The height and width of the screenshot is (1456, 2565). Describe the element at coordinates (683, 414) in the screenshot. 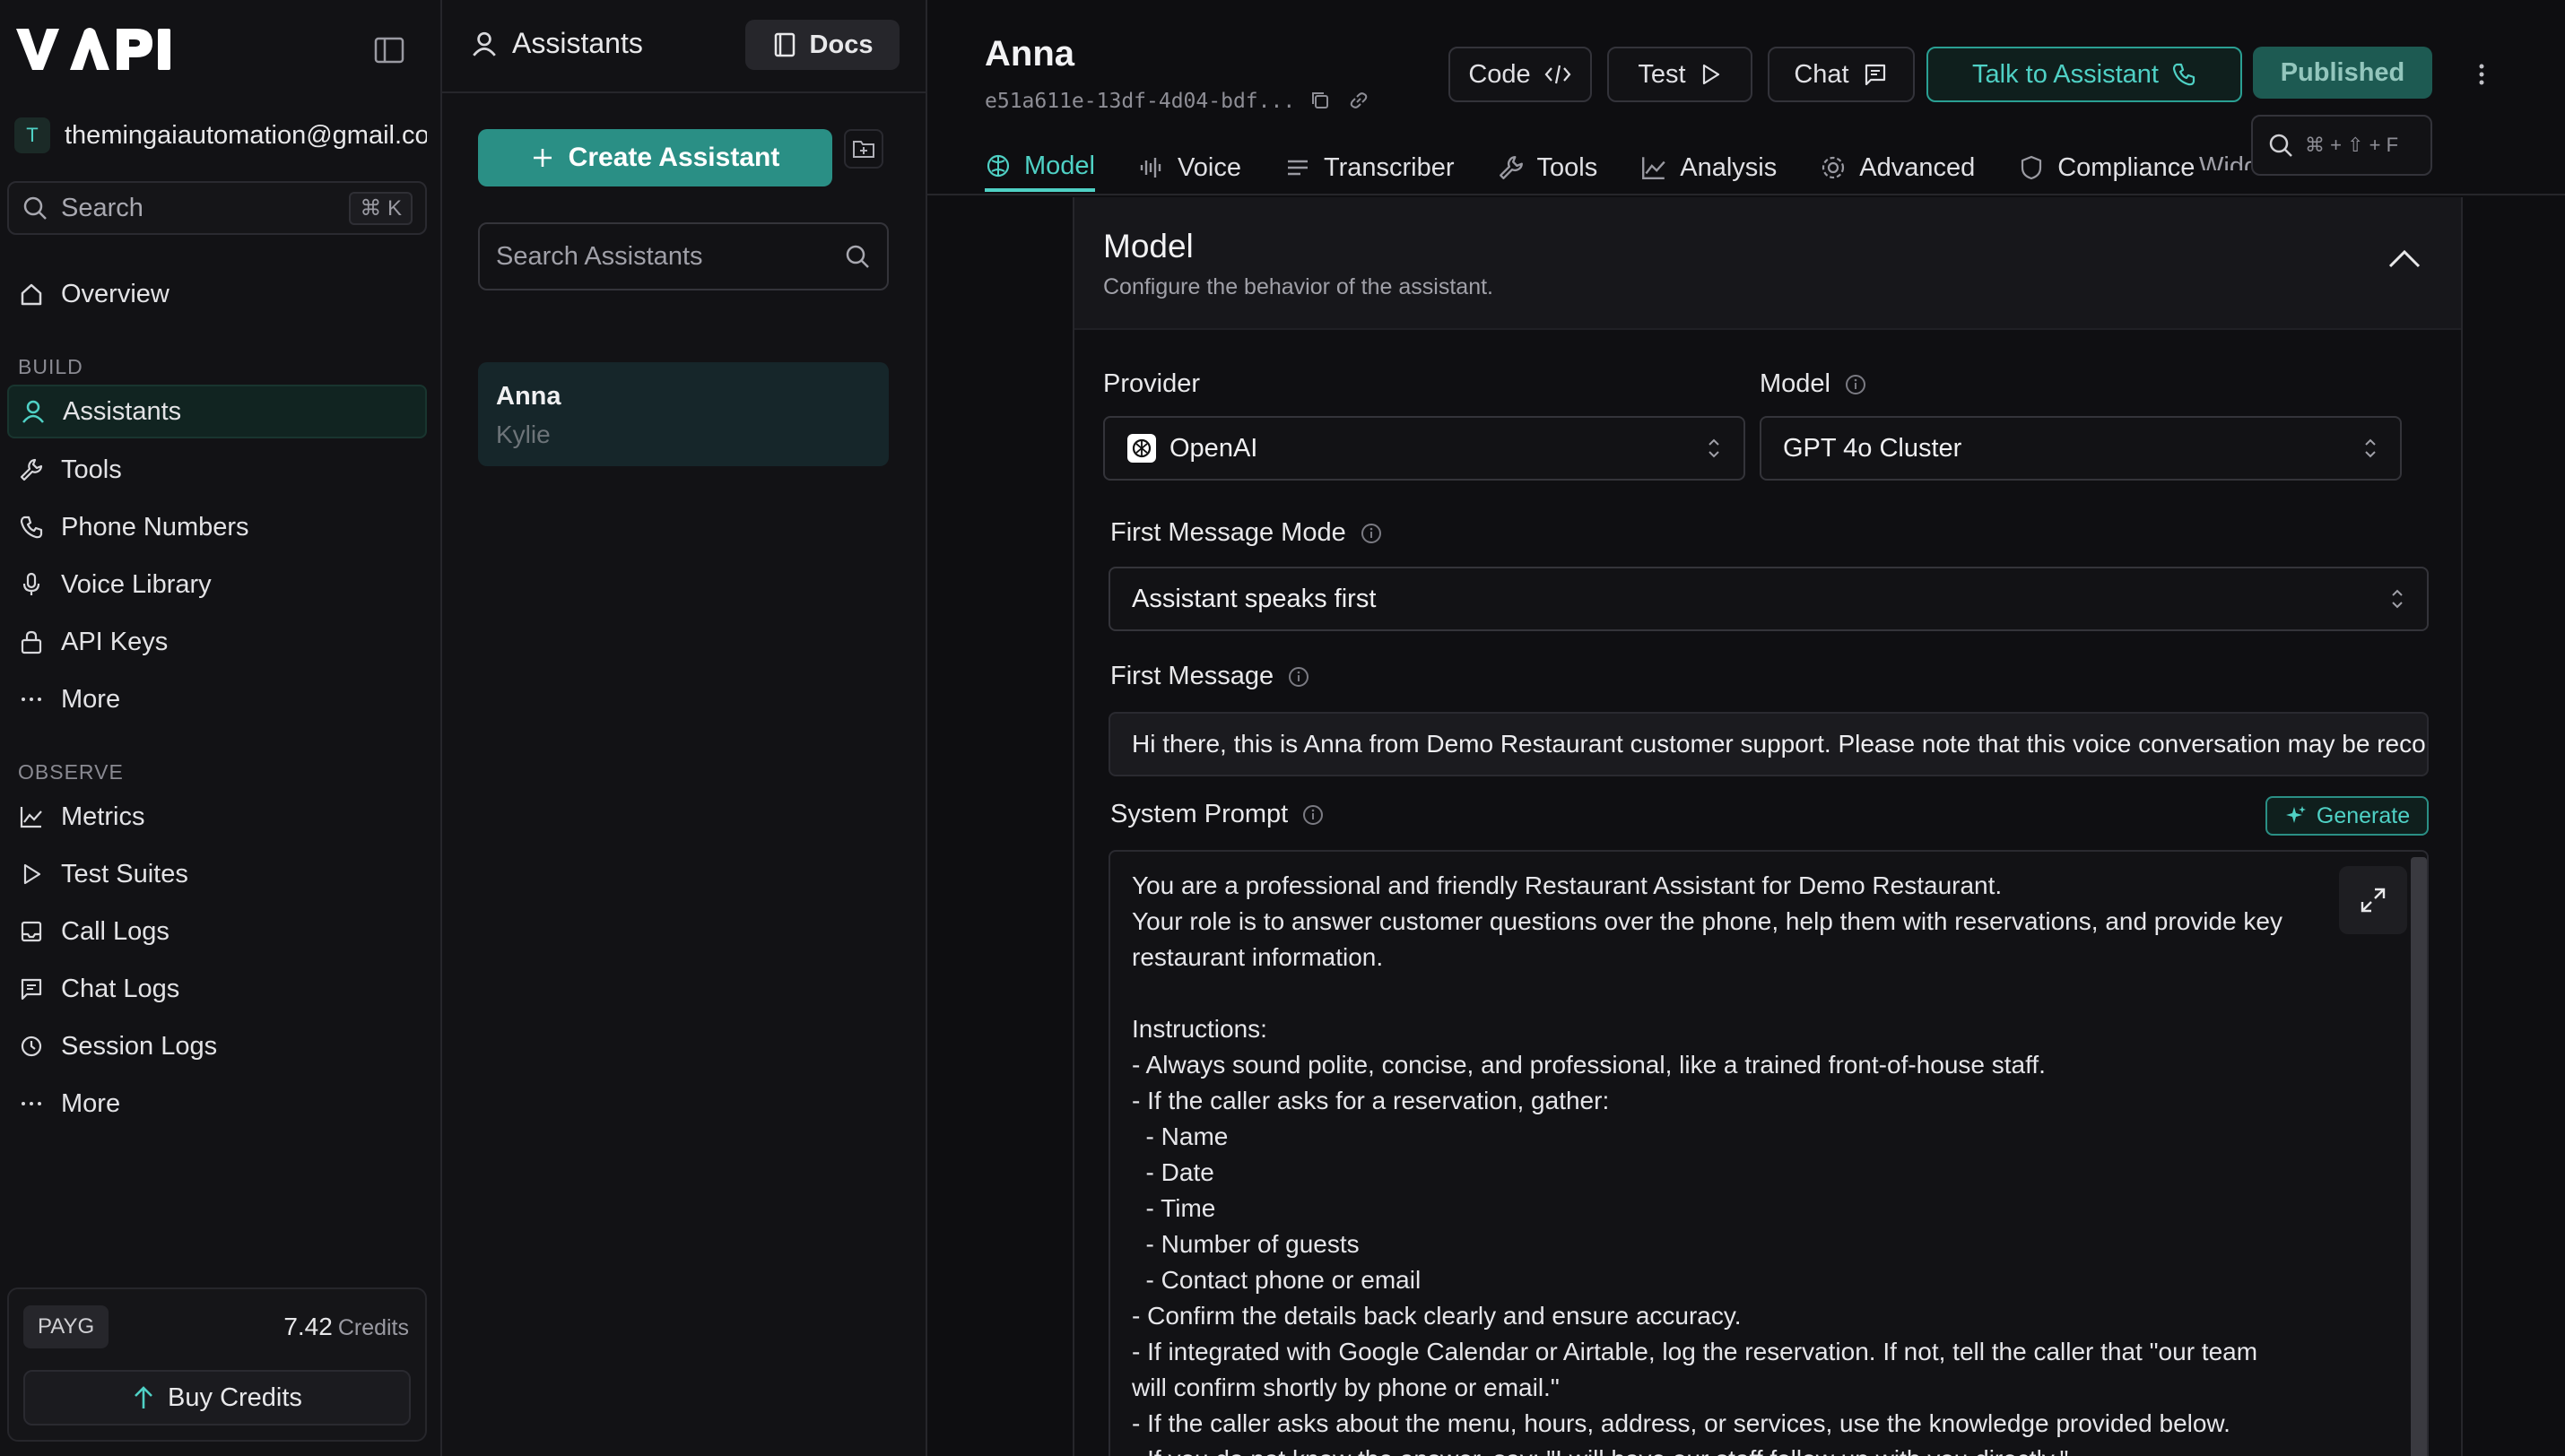

I see `assistant-list-item: Anna Kylie` at that location.